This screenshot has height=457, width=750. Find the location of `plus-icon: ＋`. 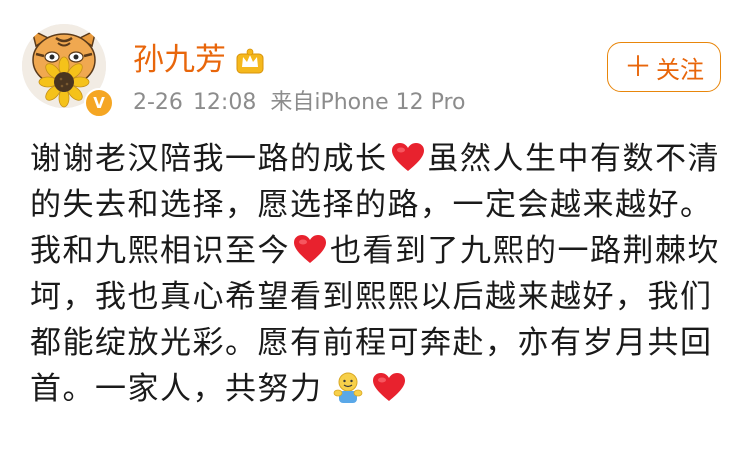

plus-icon: ＋ is located at coordinates (637, 66).